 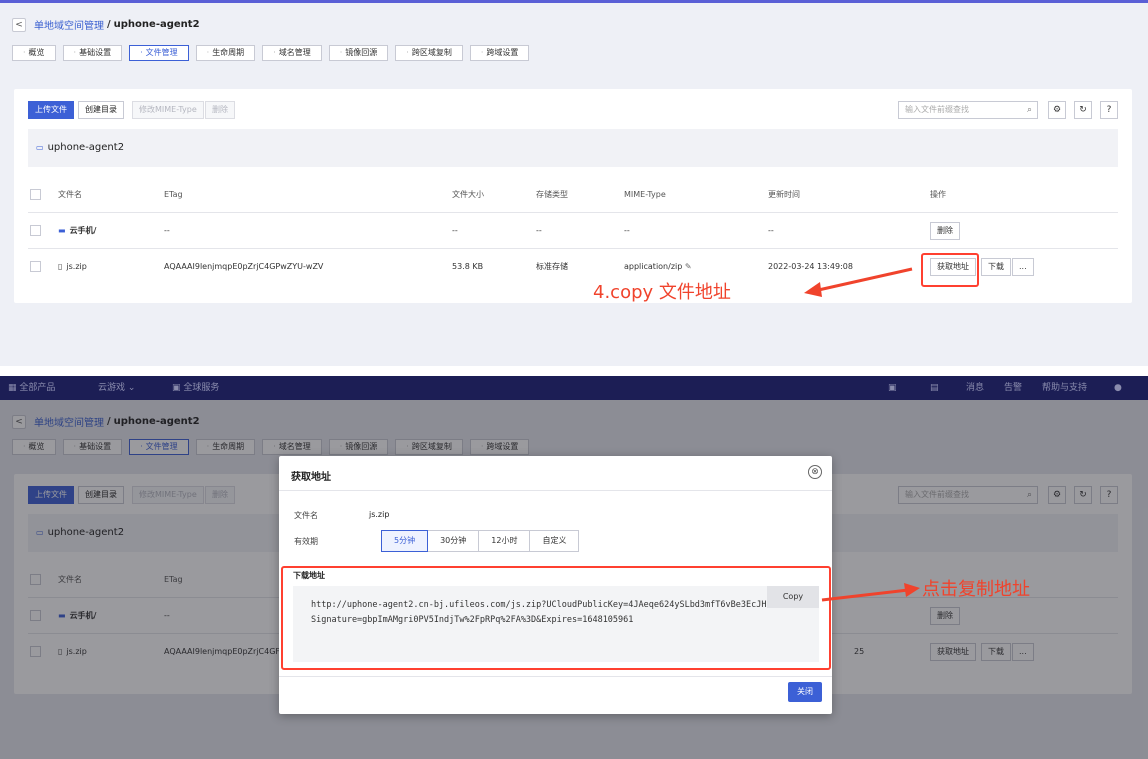 I want to click on filename-label: 文件名, so click(x=306, y=515).